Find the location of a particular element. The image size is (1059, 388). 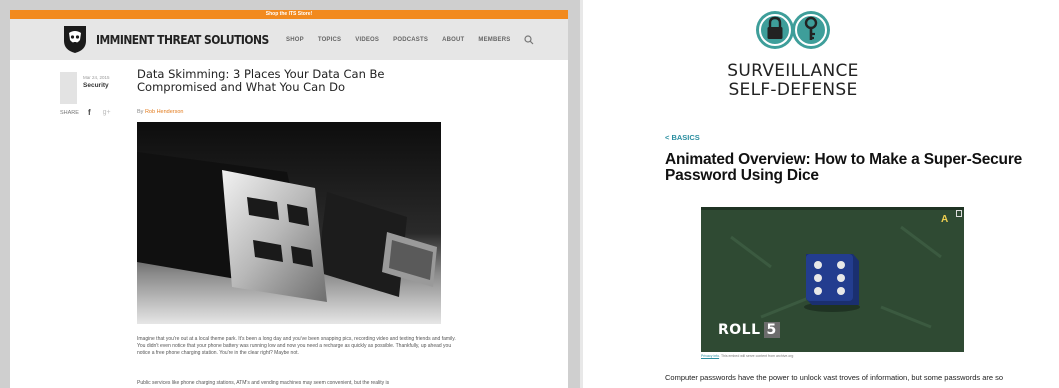

brand-name: IMMINENT THREAT SOLUTIONS is located at coordinates (182, 39).